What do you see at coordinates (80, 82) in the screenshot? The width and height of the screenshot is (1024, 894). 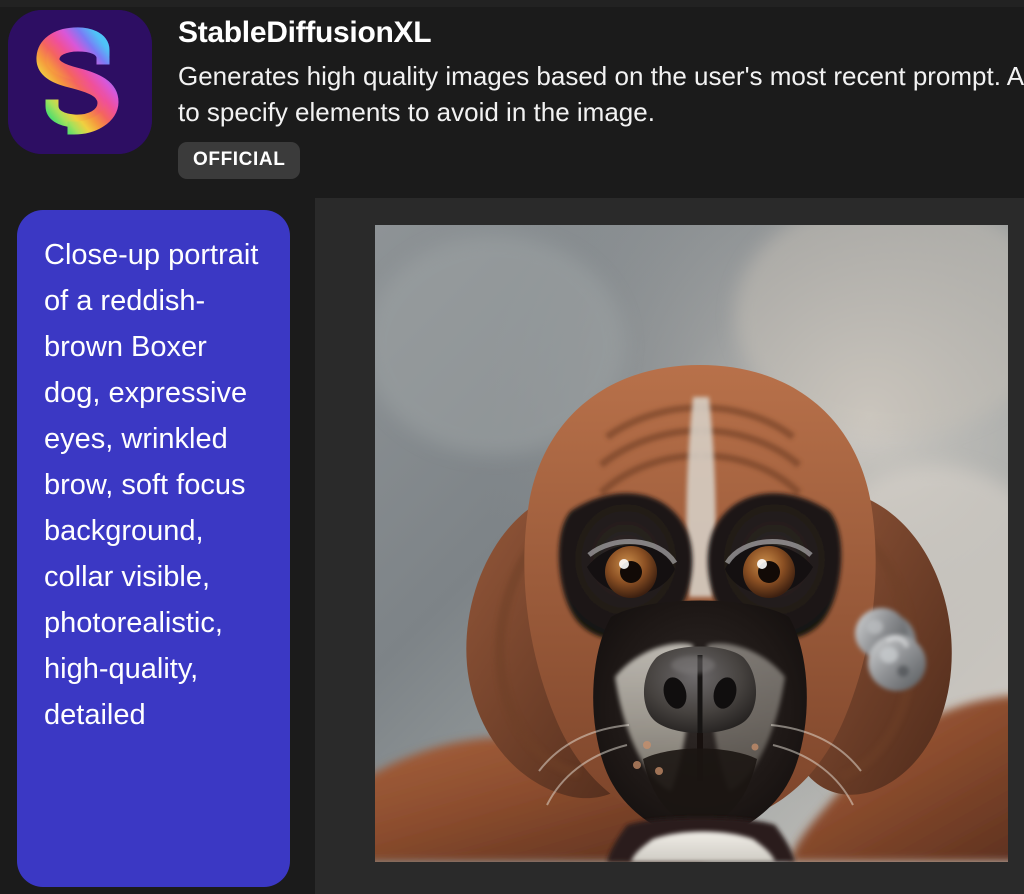 I see `stablediffusion-s-logo-icon` at bounding box center [80, 82].